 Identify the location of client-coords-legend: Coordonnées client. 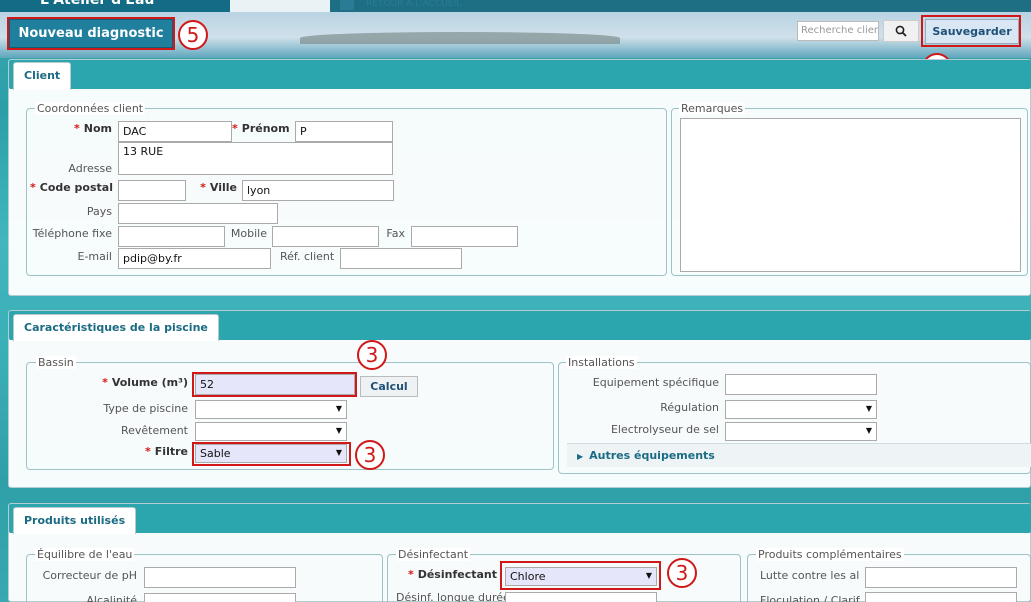
(90, 108).